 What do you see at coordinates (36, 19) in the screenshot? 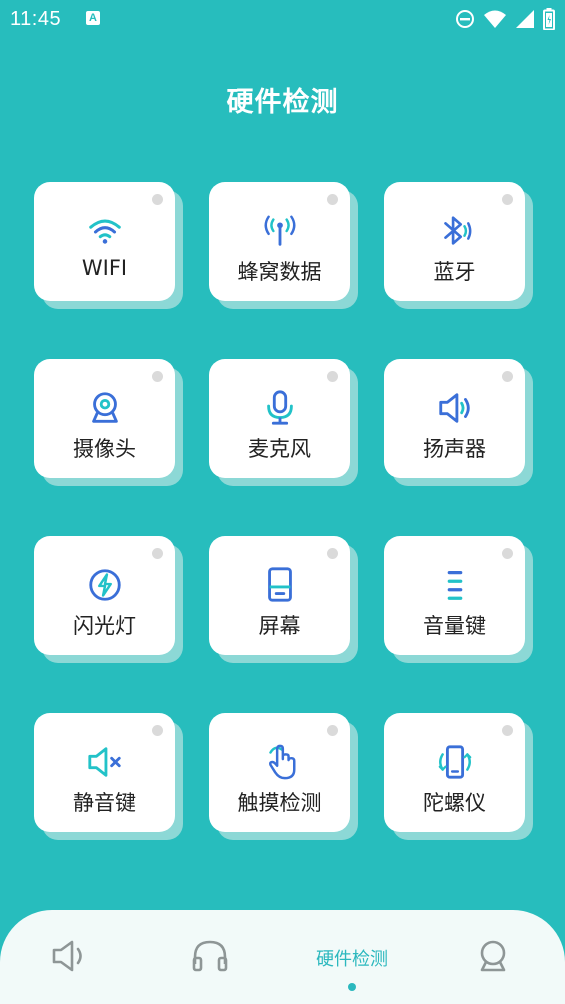
I see `status-time: 11:45` at bounding box center [36, 19].